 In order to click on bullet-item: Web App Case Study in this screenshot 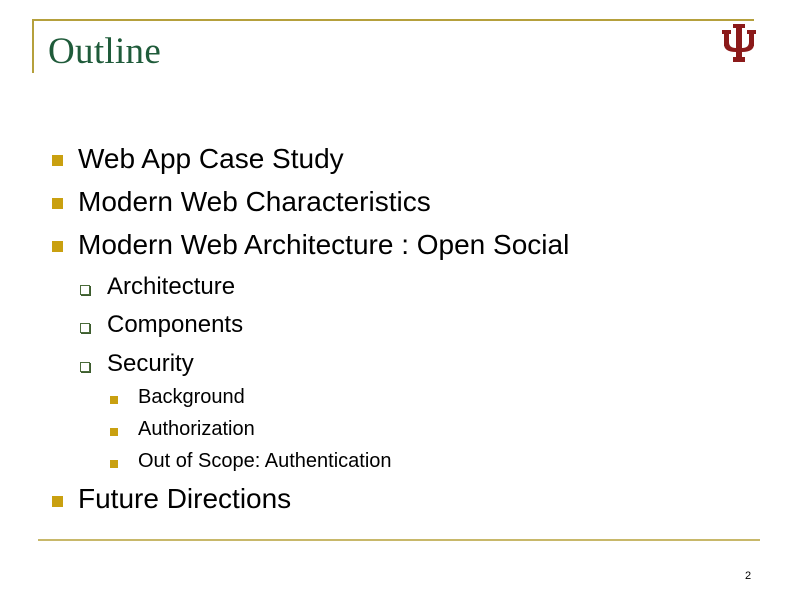, I will do `click(211, 158)`.